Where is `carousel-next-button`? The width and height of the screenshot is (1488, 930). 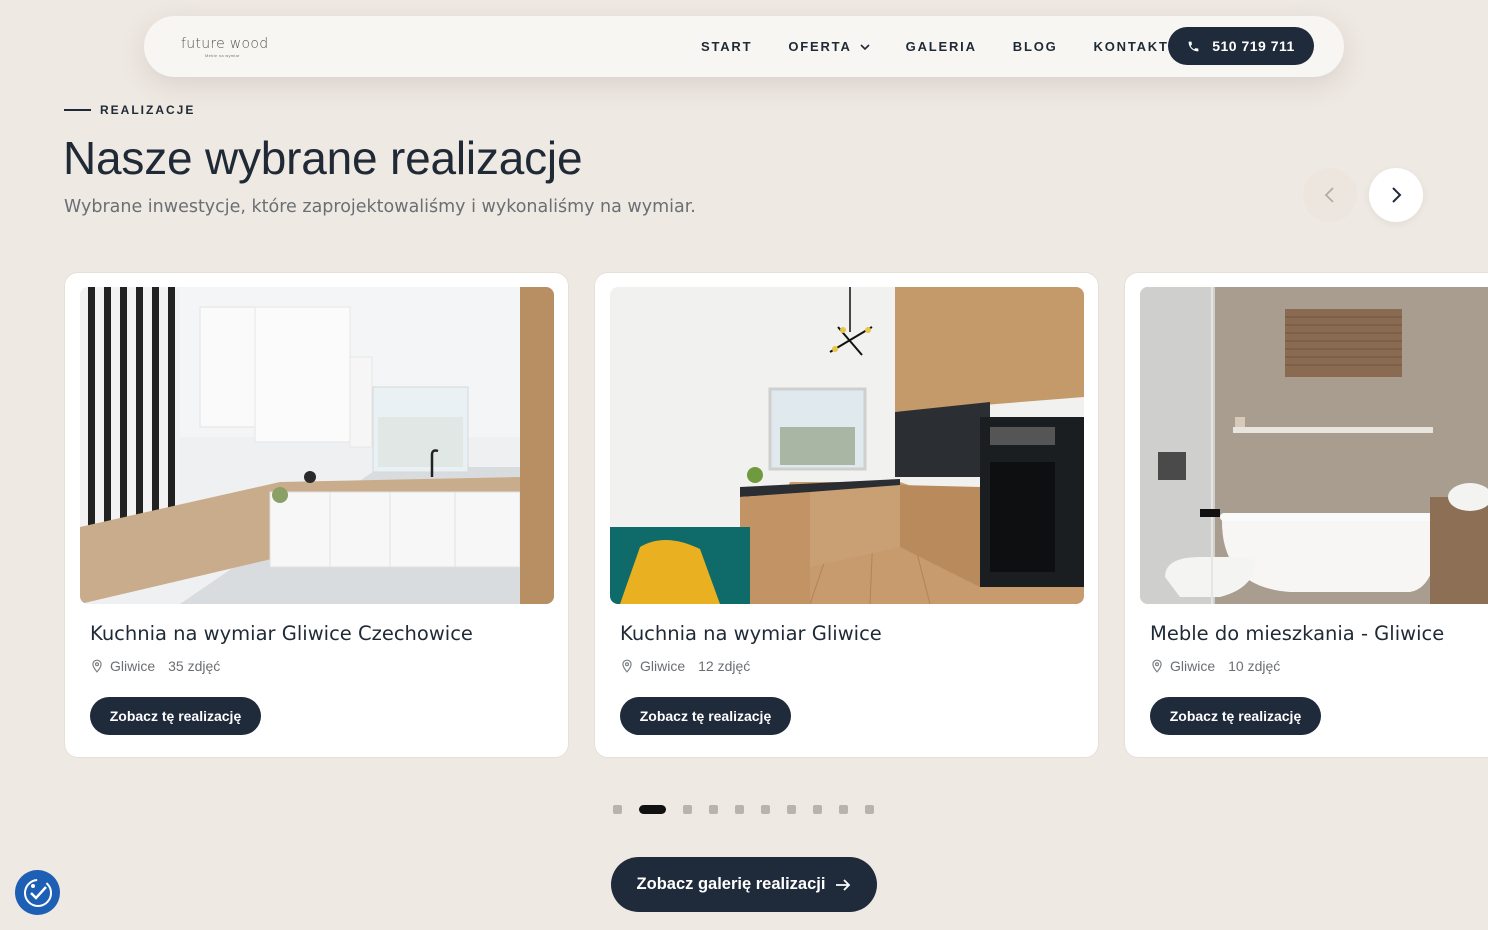
carousel-next-button is located at coordinates (1396, 195).